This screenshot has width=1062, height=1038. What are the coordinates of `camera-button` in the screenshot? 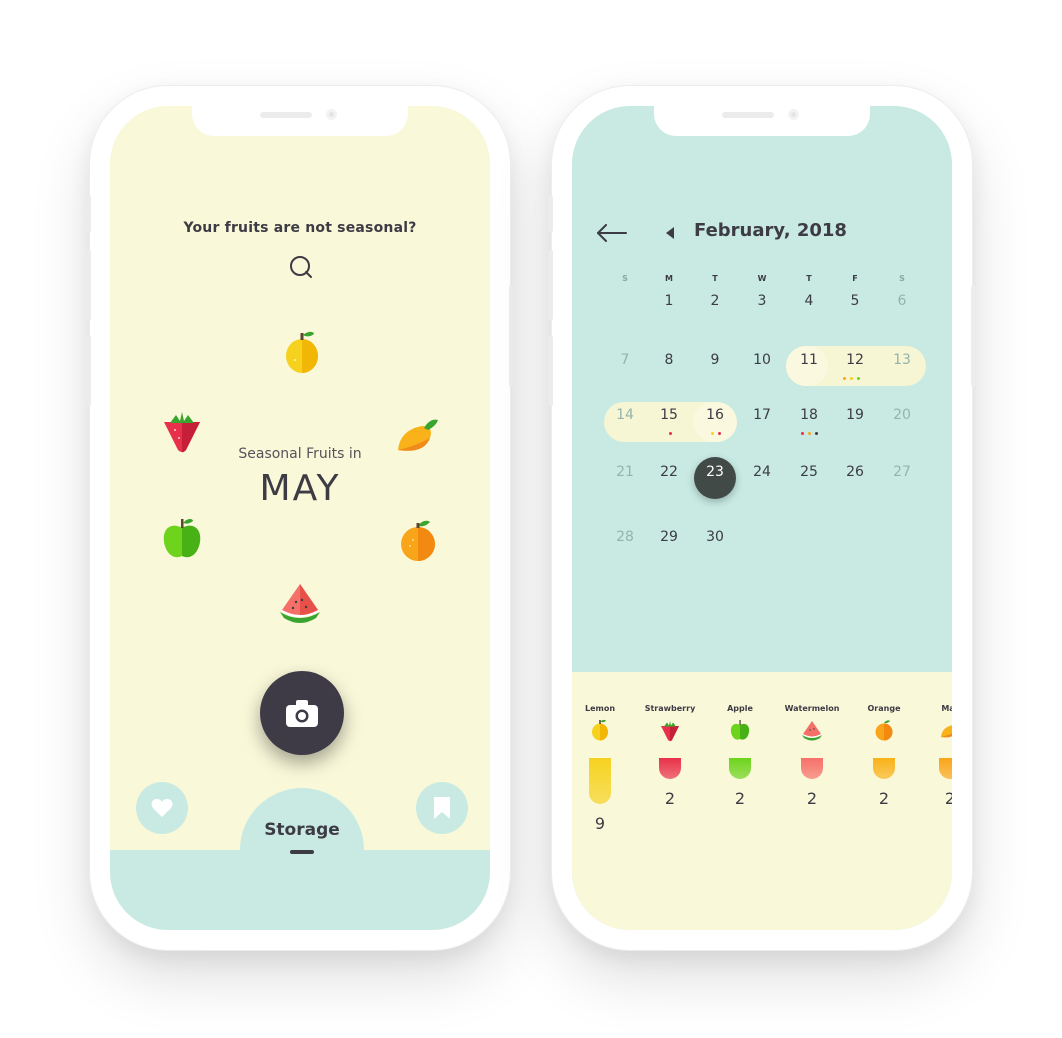 It's located at (302, 713).